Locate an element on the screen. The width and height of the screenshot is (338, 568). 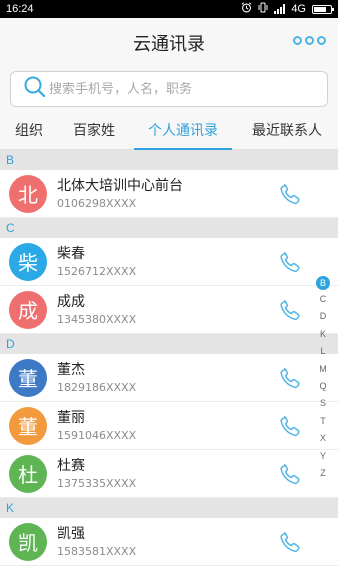
contact-phone: 1526712XXXX is located at coordinates (97, 271).